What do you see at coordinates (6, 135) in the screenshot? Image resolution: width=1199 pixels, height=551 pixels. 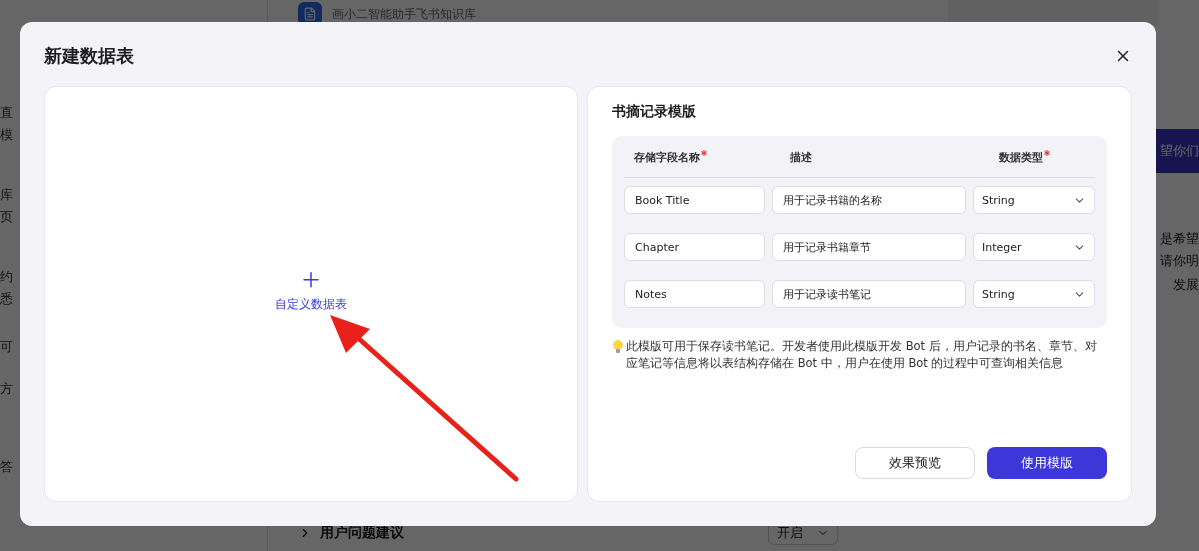 I see `background-text: 模` at bounding box center [6, 135].